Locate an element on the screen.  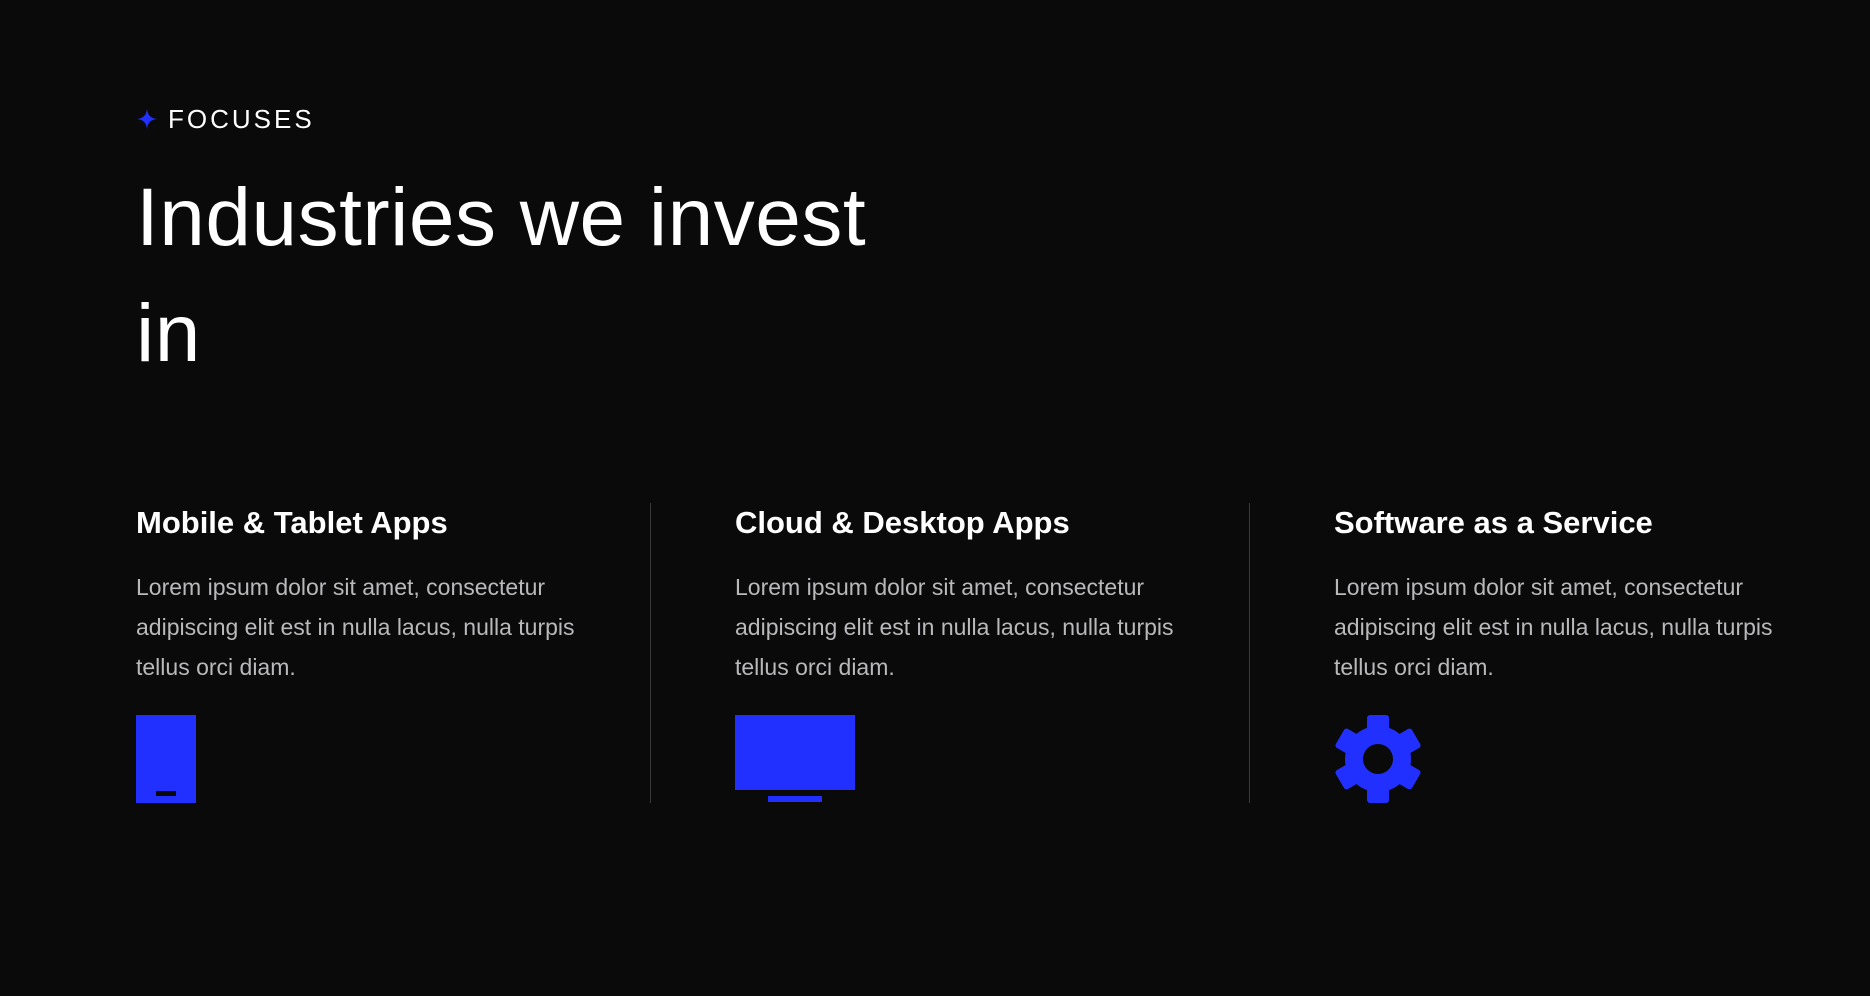
section-eyebrow: FOCUSES is located at coordinates (225, 119).